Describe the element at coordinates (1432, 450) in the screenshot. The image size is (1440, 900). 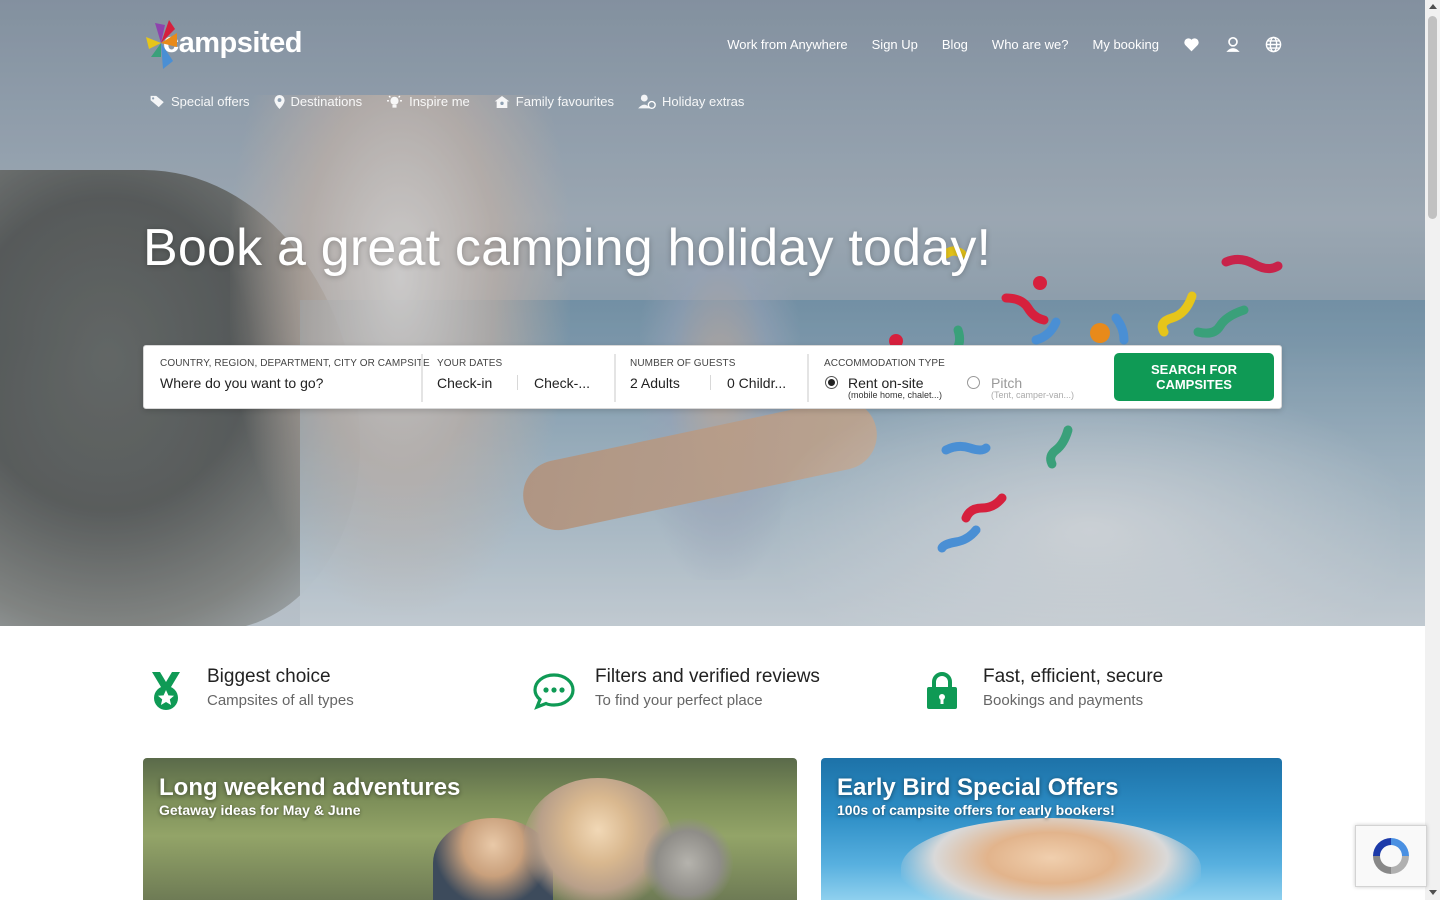
I see `page-scrollbar` at that location.